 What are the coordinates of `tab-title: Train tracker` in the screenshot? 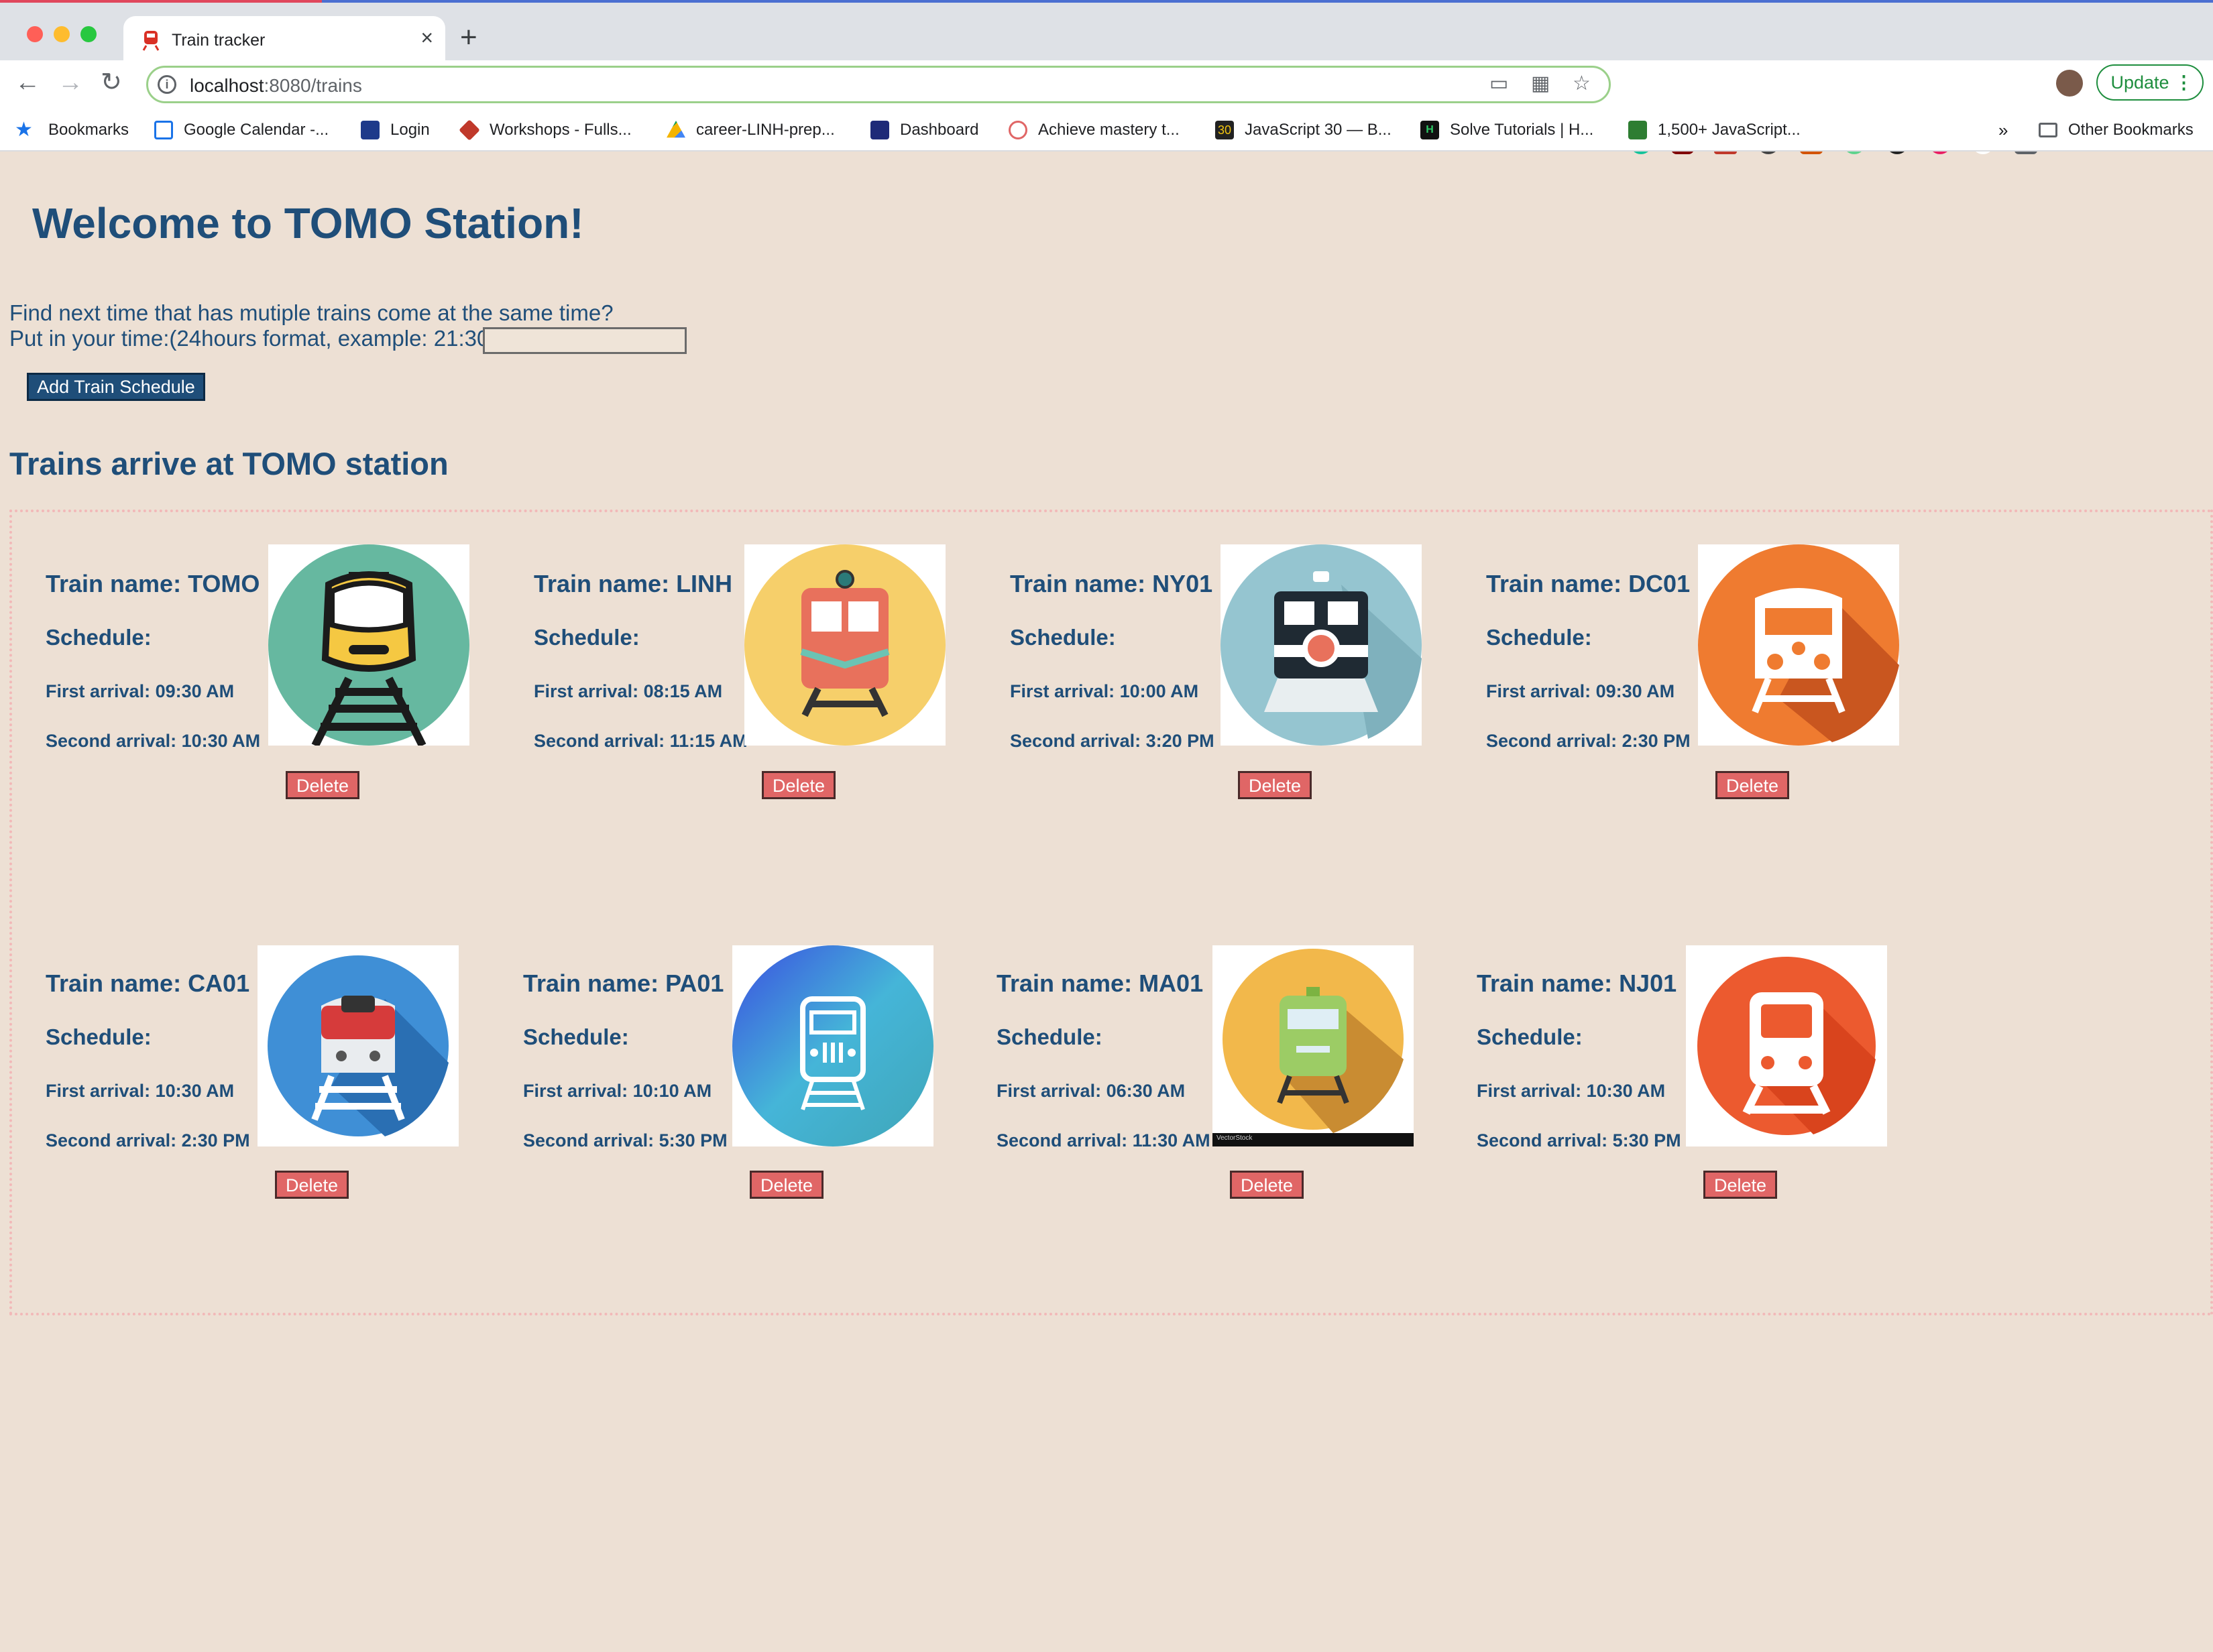 It's located at (219, 40).